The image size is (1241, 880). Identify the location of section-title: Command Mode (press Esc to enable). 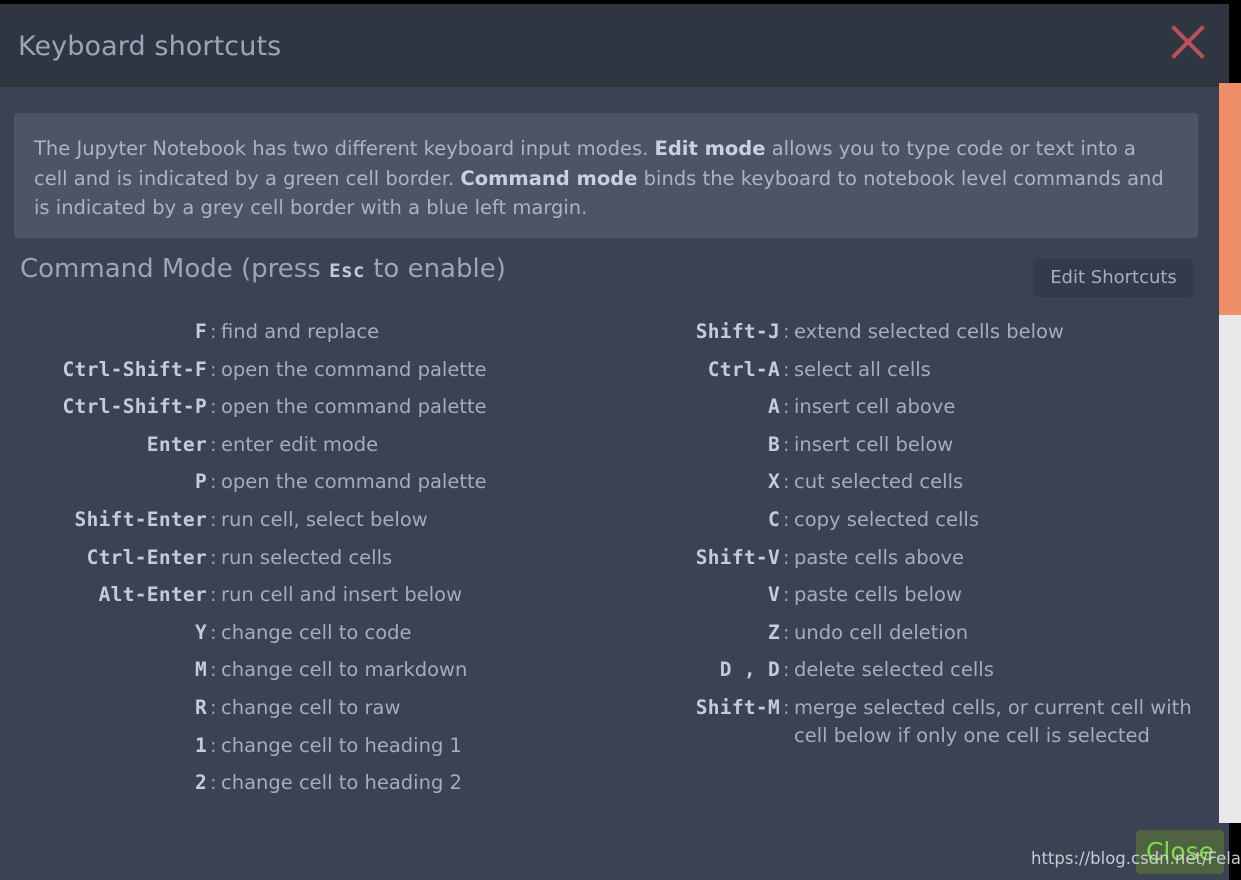
(263, 269).